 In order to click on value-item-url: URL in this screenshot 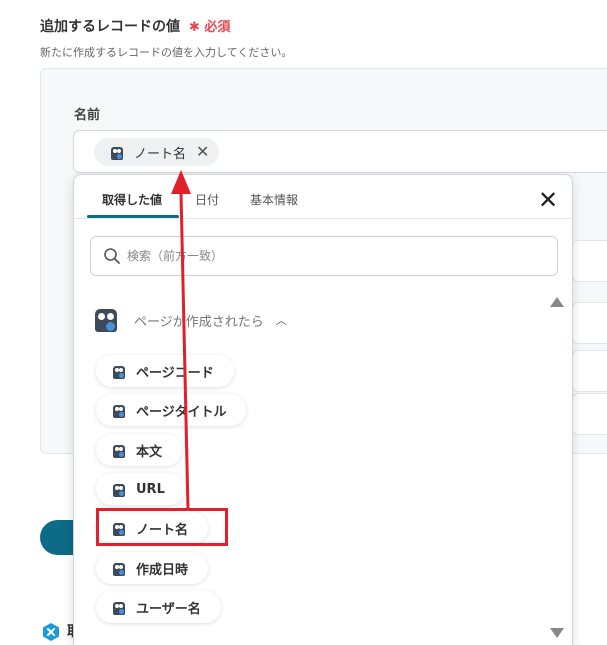, I will do `click(140, 489)`.